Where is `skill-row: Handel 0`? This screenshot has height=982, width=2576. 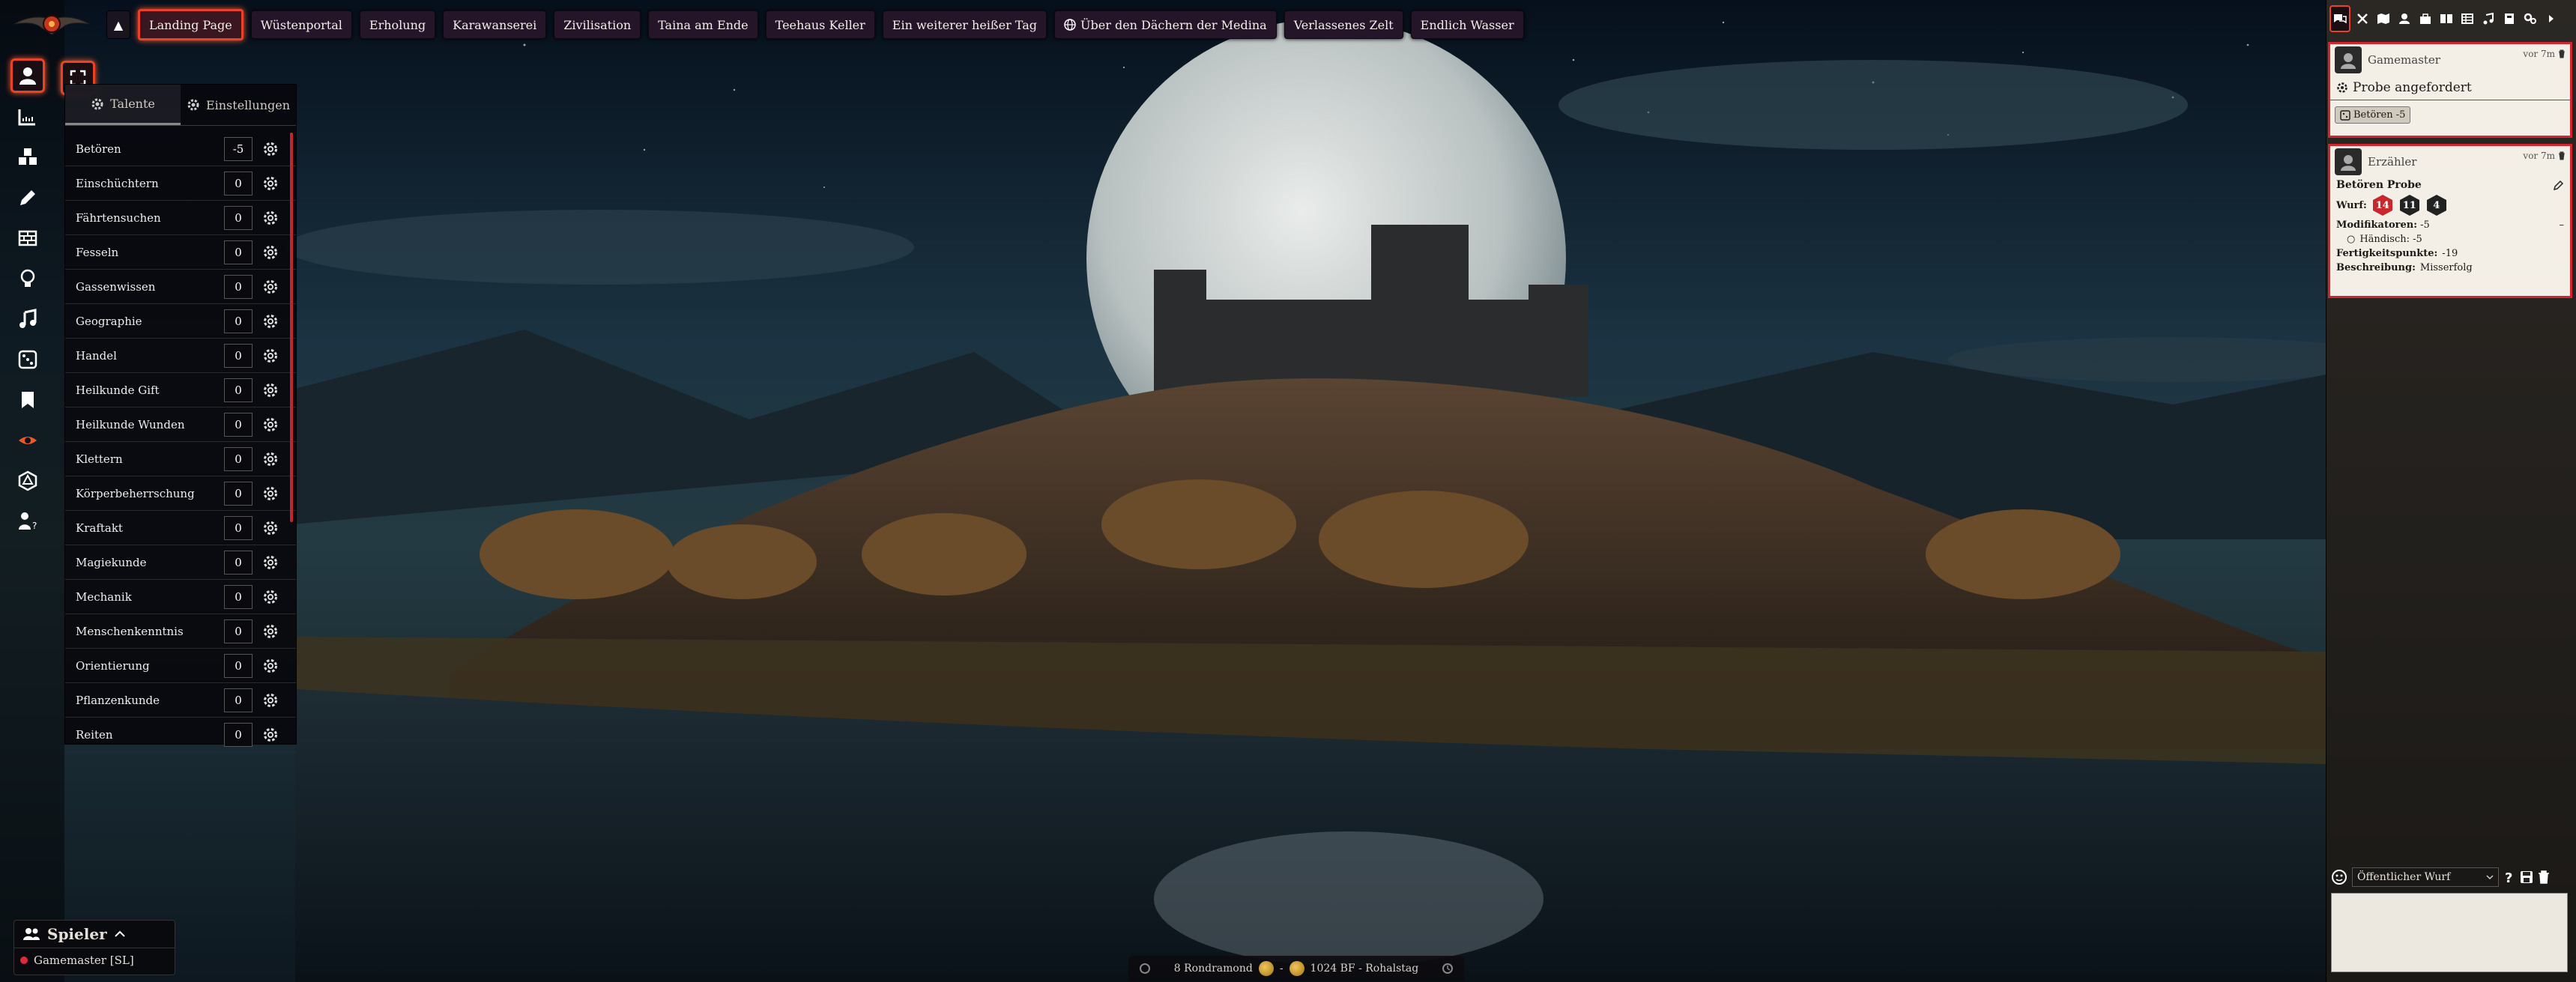
skill-row: Handel 0 is located at coordinates (180, 356).